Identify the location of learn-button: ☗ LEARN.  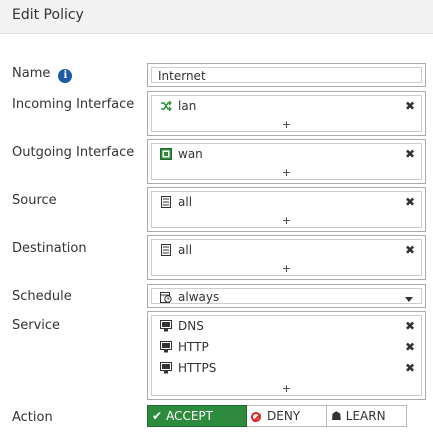
(367, 416).